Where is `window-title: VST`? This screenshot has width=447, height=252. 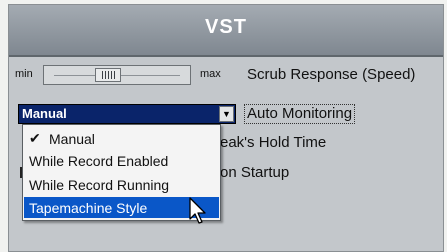 window-title: VST is located at coordinates (226, 27).